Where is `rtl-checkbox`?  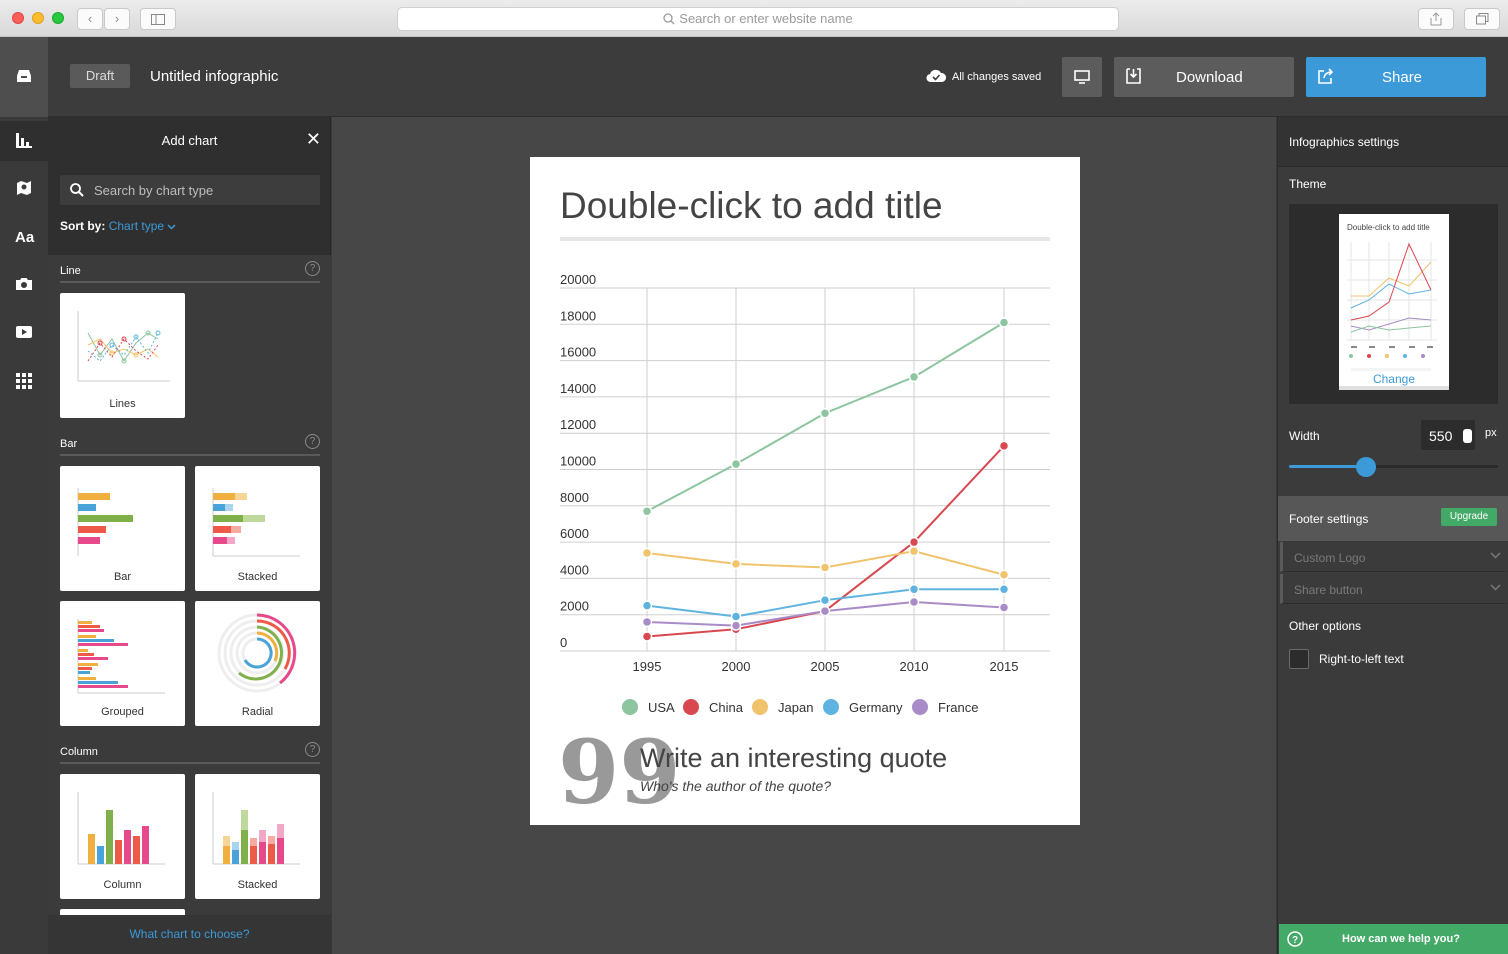 rtl-checkbox is located at coordinates (1299, 659).